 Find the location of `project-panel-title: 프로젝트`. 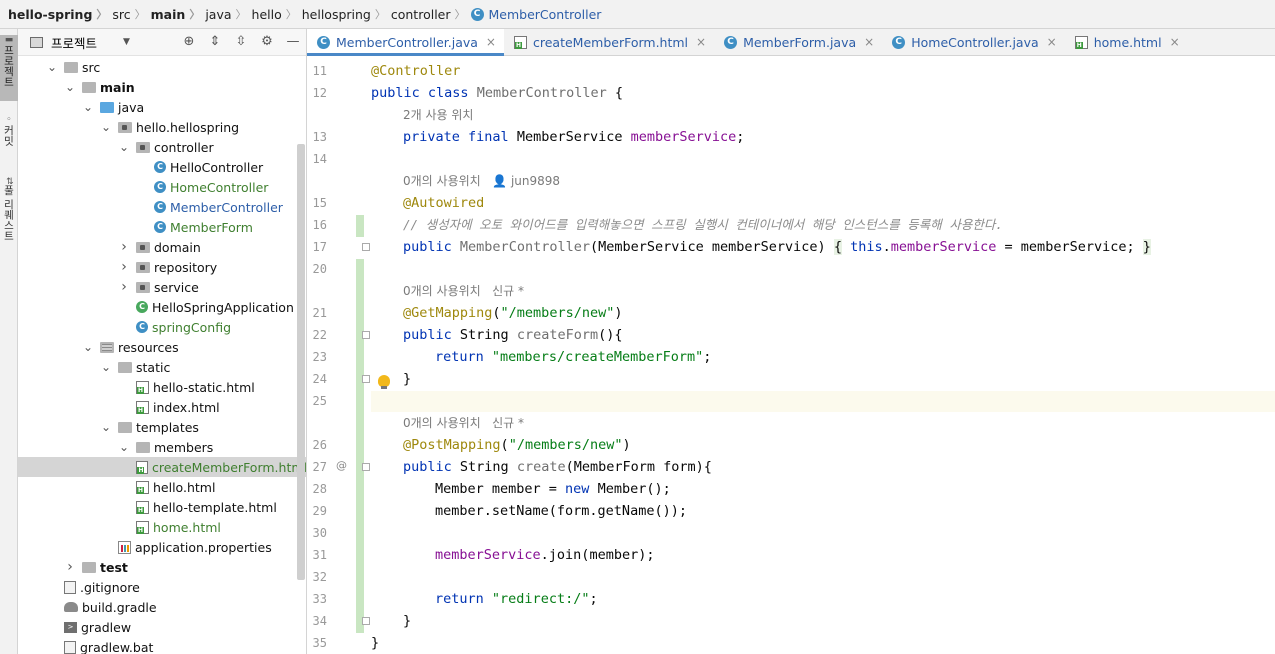

project-panel-title: 프로젝트 is located at coordinates (74, 42).